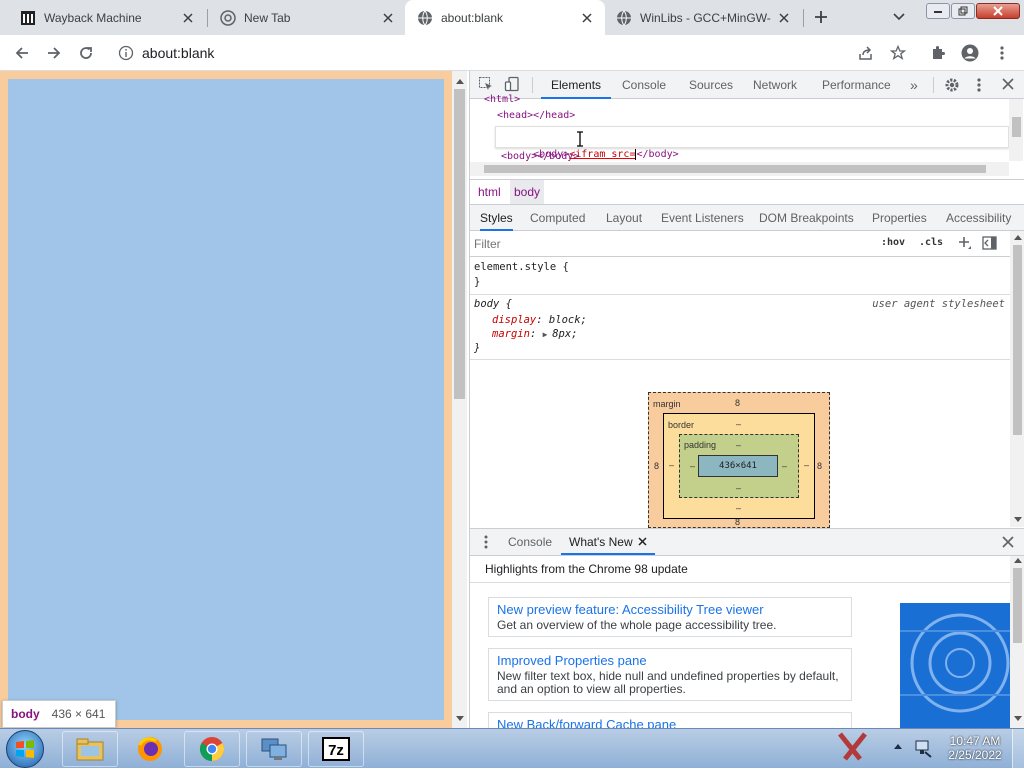  I want to click on margin-right-value: 8, so click(819, 466).